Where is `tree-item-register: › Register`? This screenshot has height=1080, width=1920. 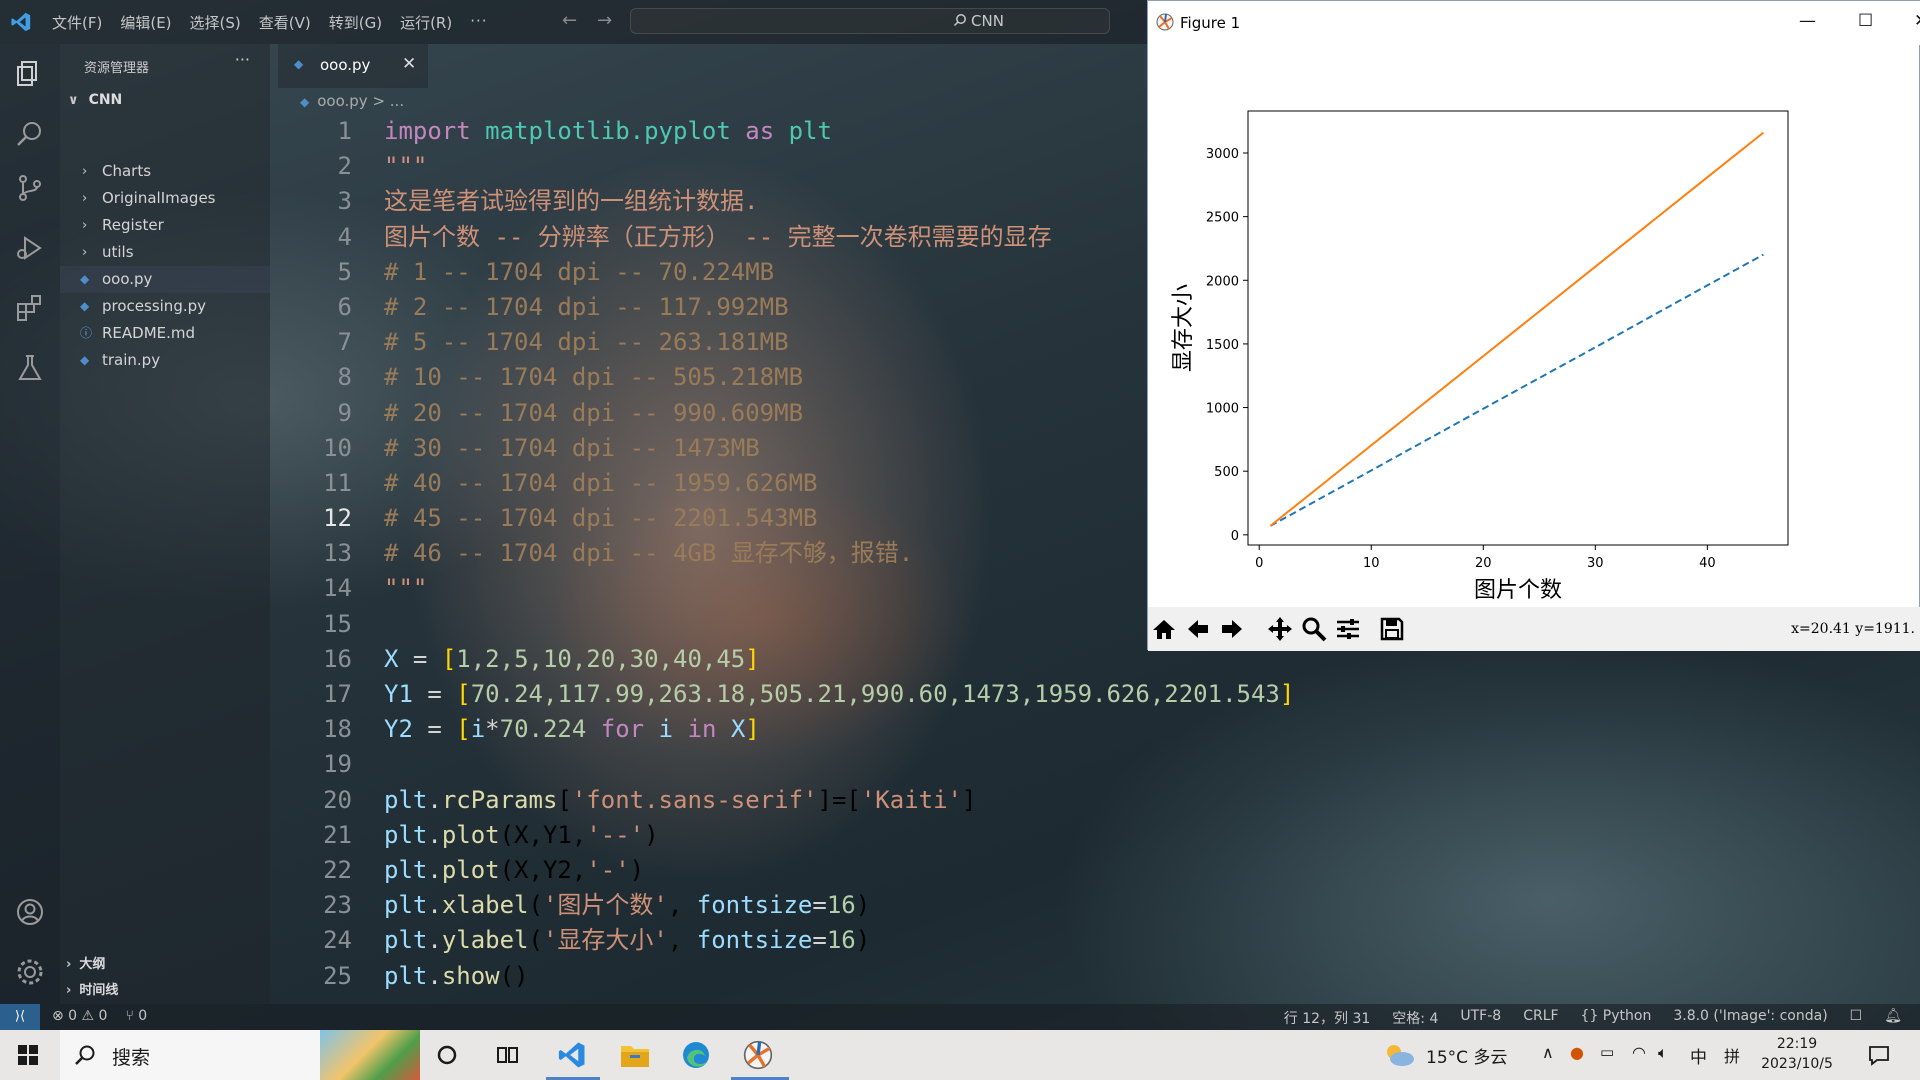
tree-item-register: › Register is located at coordinates (165, 225).